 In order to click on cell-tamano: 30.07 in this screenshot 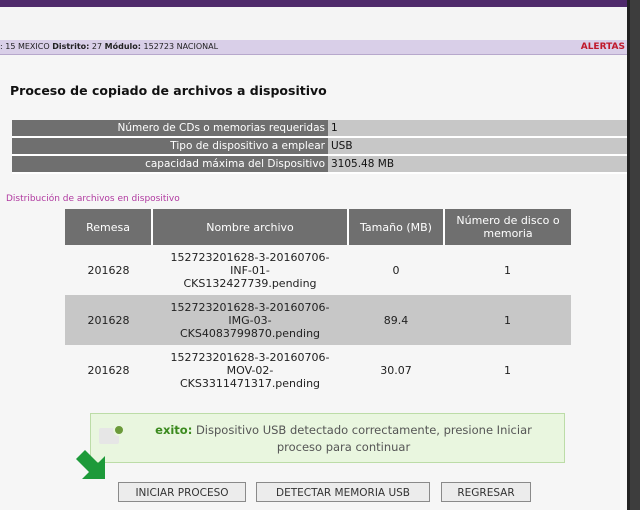, I will do `click(396, 370)`.